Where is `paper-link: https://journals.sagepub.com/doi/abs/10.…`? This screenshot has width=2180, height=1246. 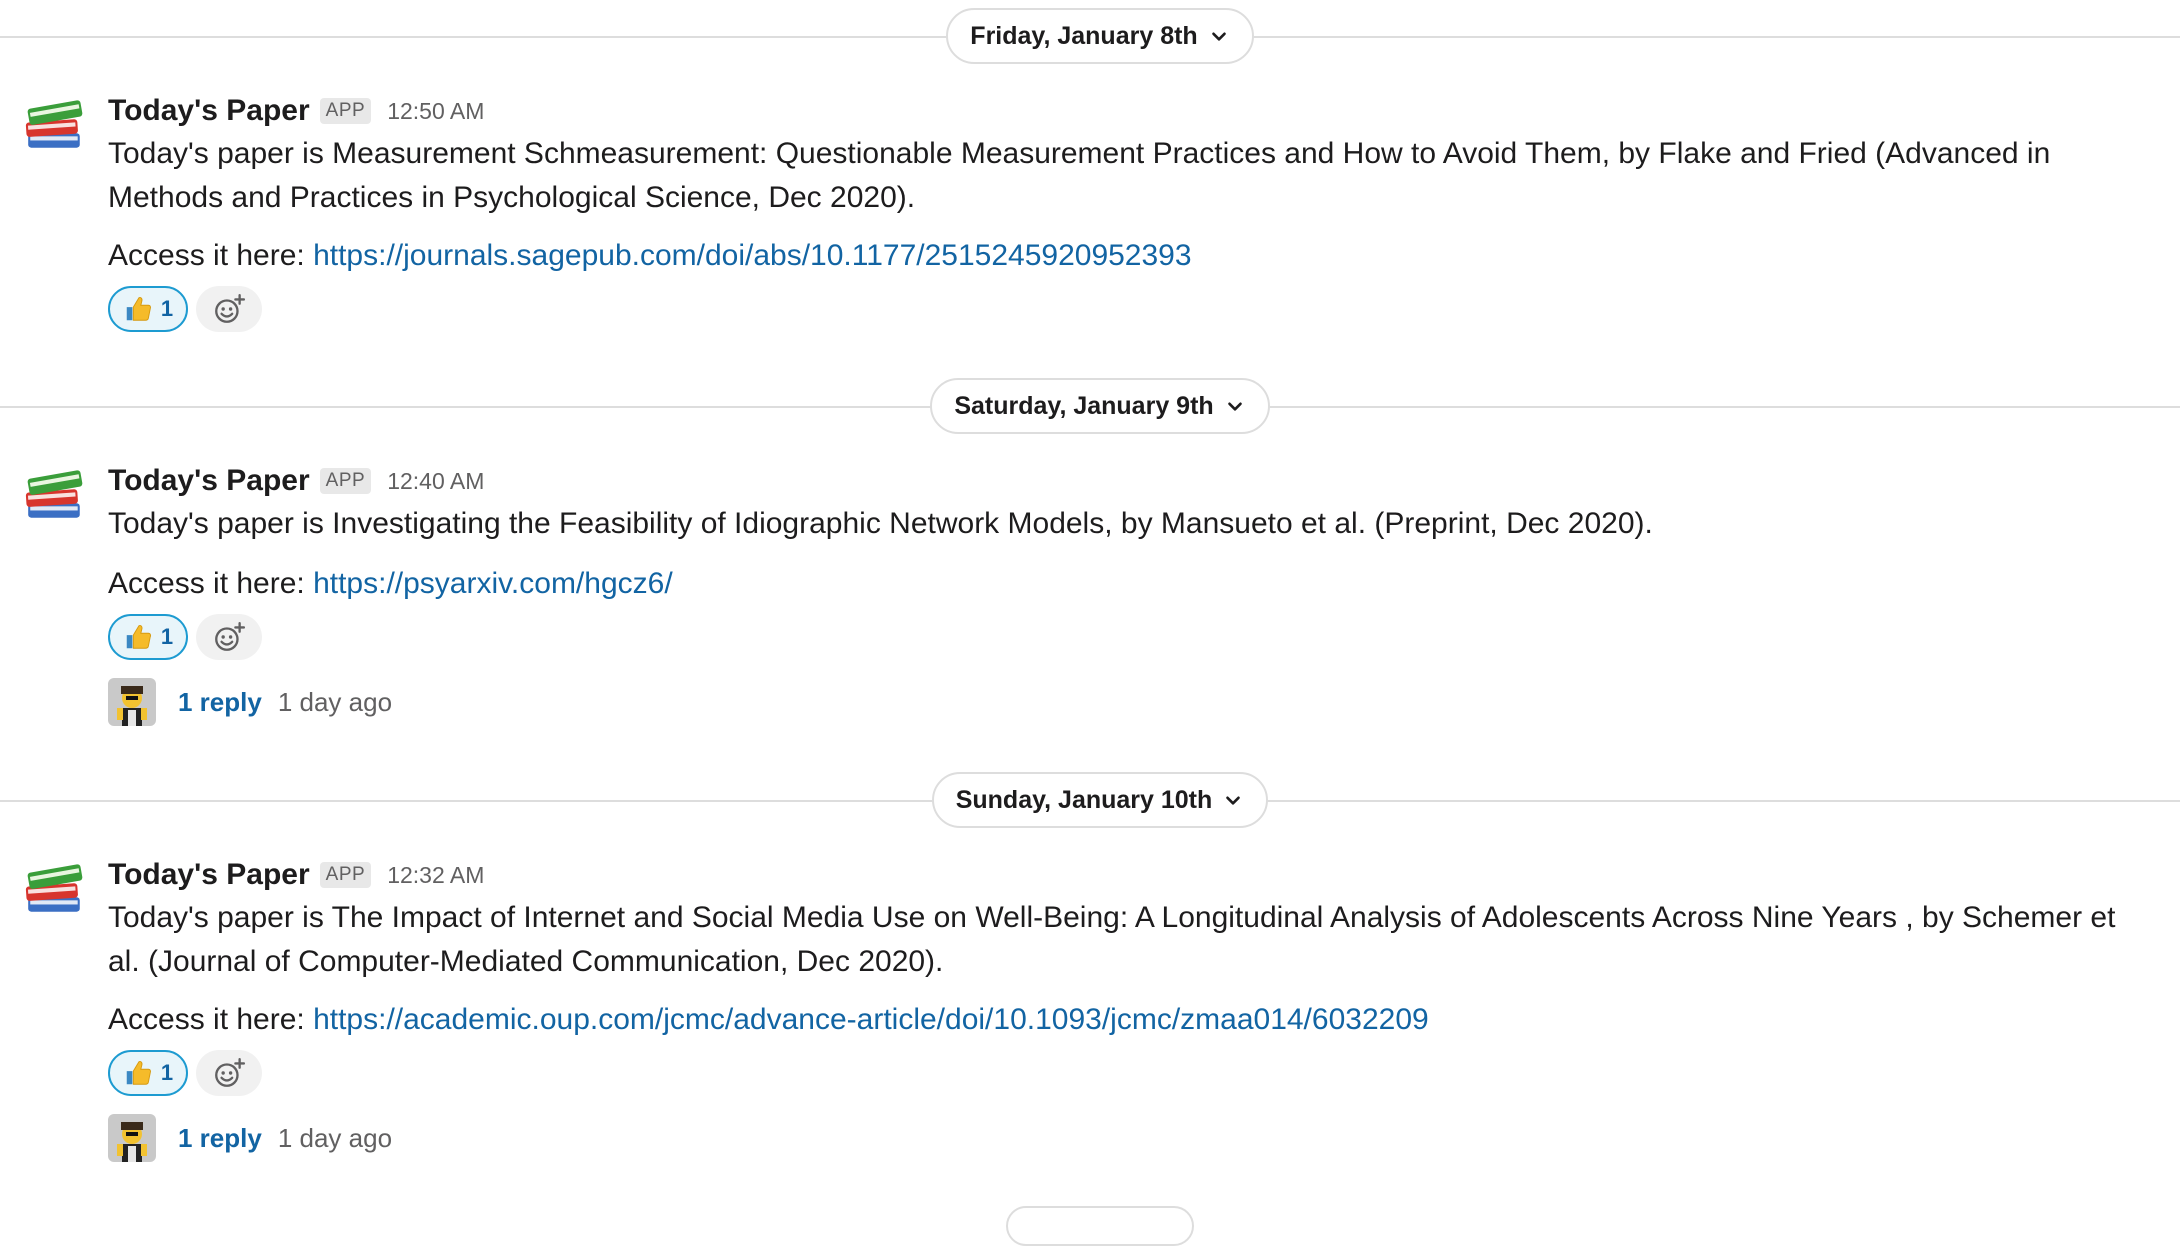 paper-link: https://journals.sagepub.com/doi/abs/10.… is located at coordinates (752, 255).